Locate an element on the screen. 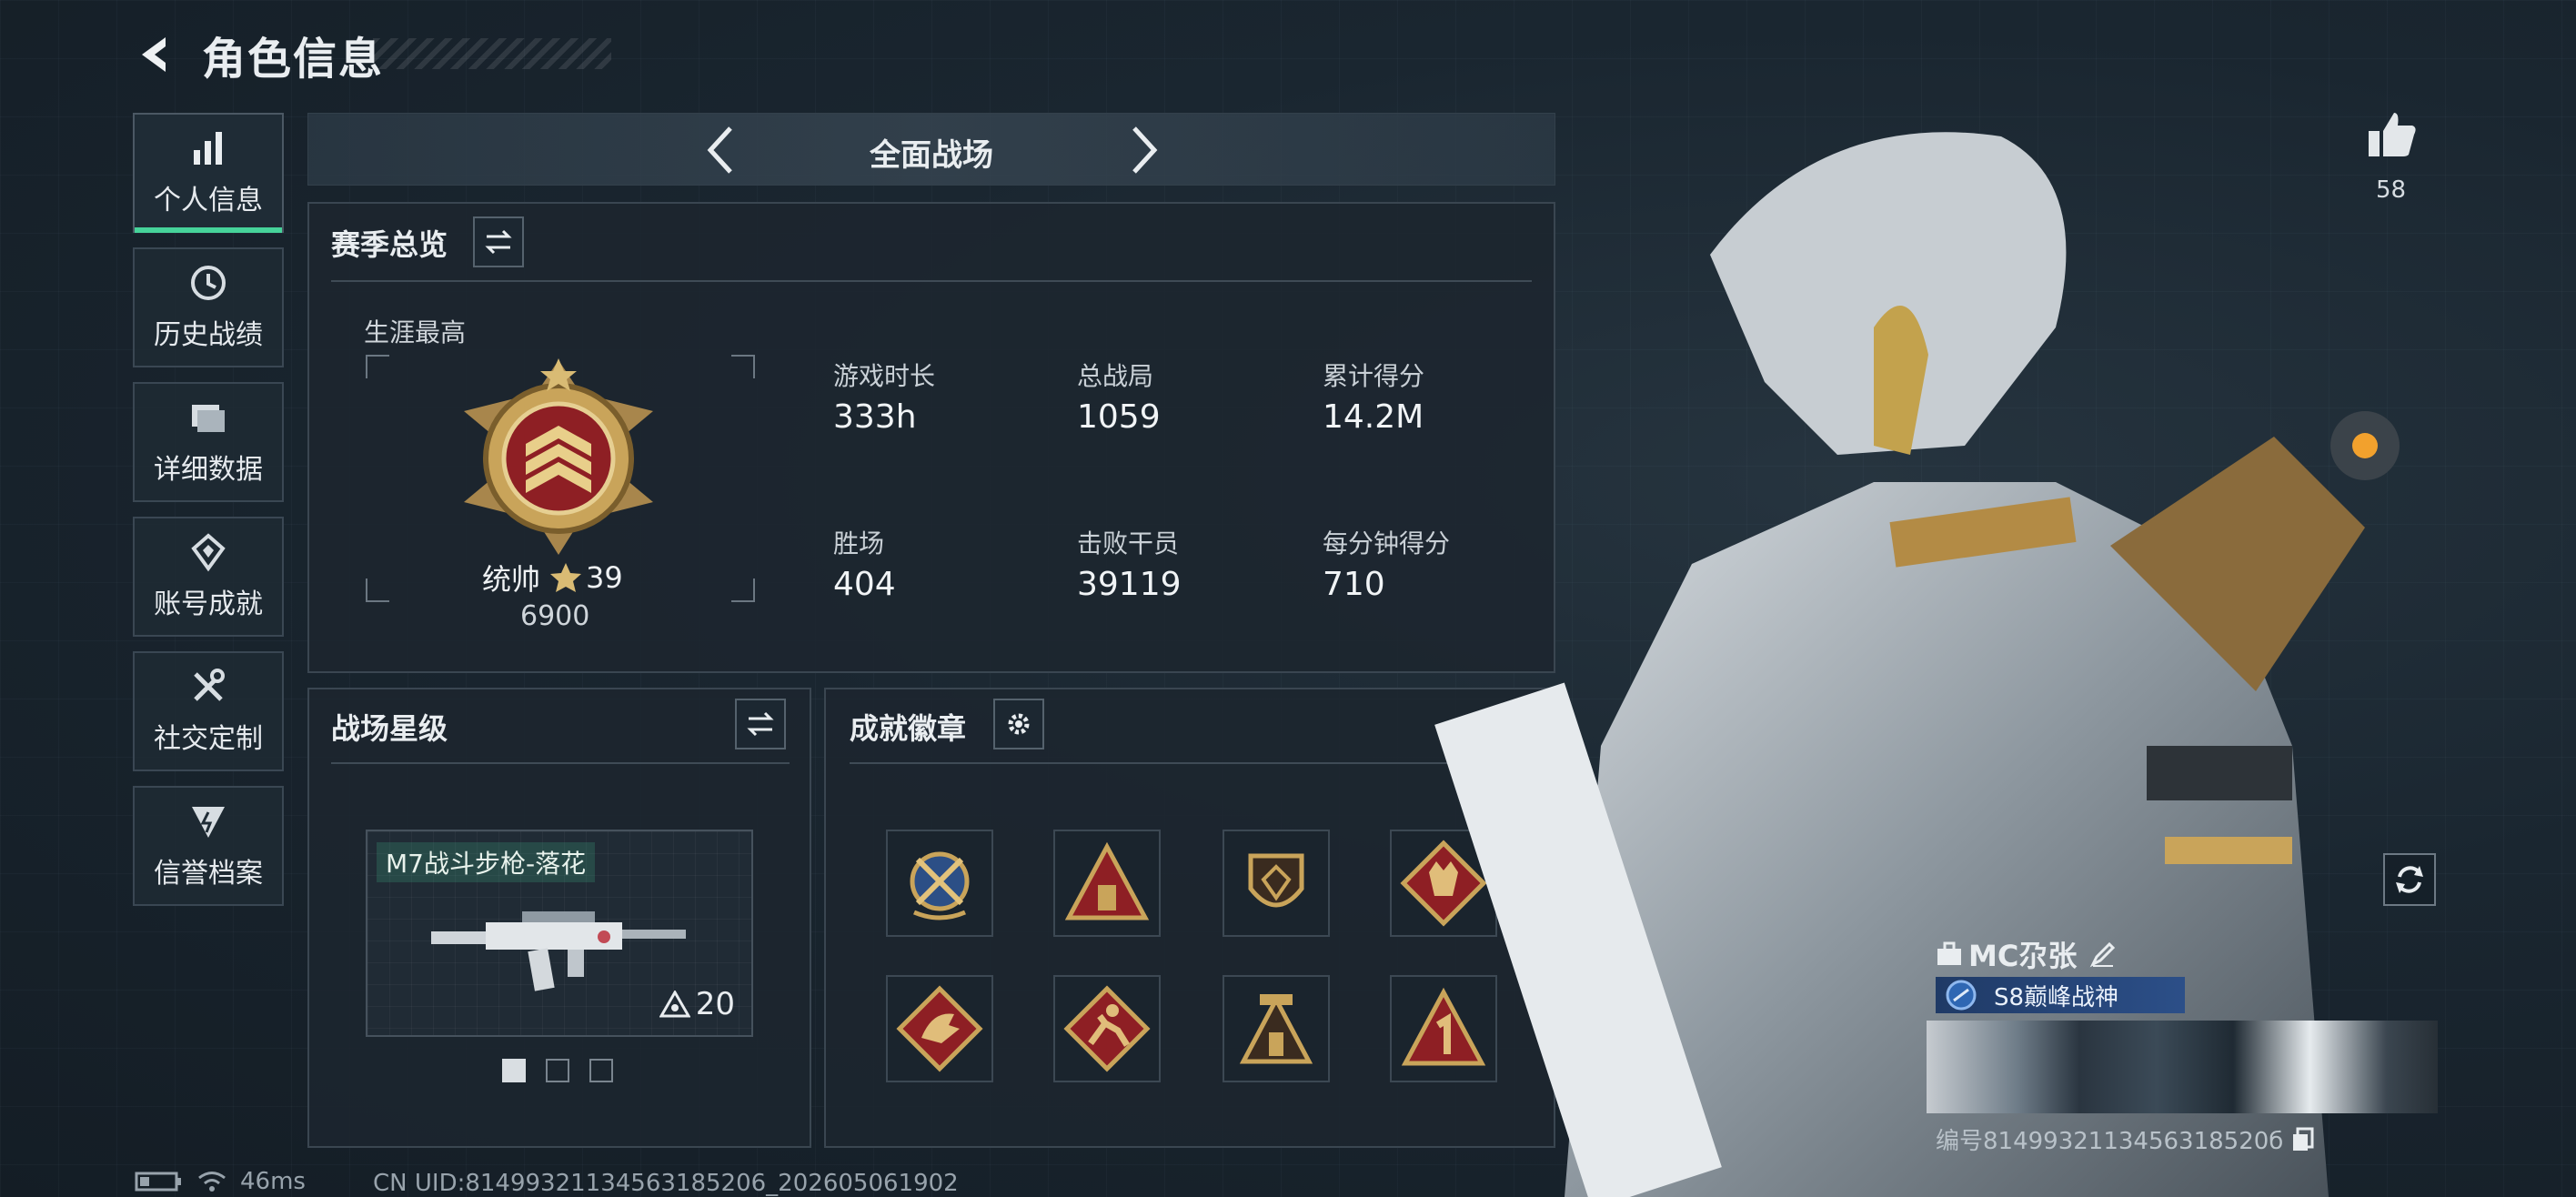 This screenshot has width=2576, height=1197. stat-label-total-matches: 总战局 is located at coordinates (1115, 376).